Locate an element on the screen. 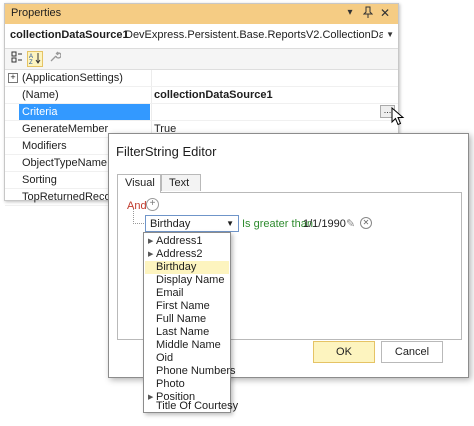 This screenshot has width=474, height=426. list-item: Email is located at coordinates (187, 293).